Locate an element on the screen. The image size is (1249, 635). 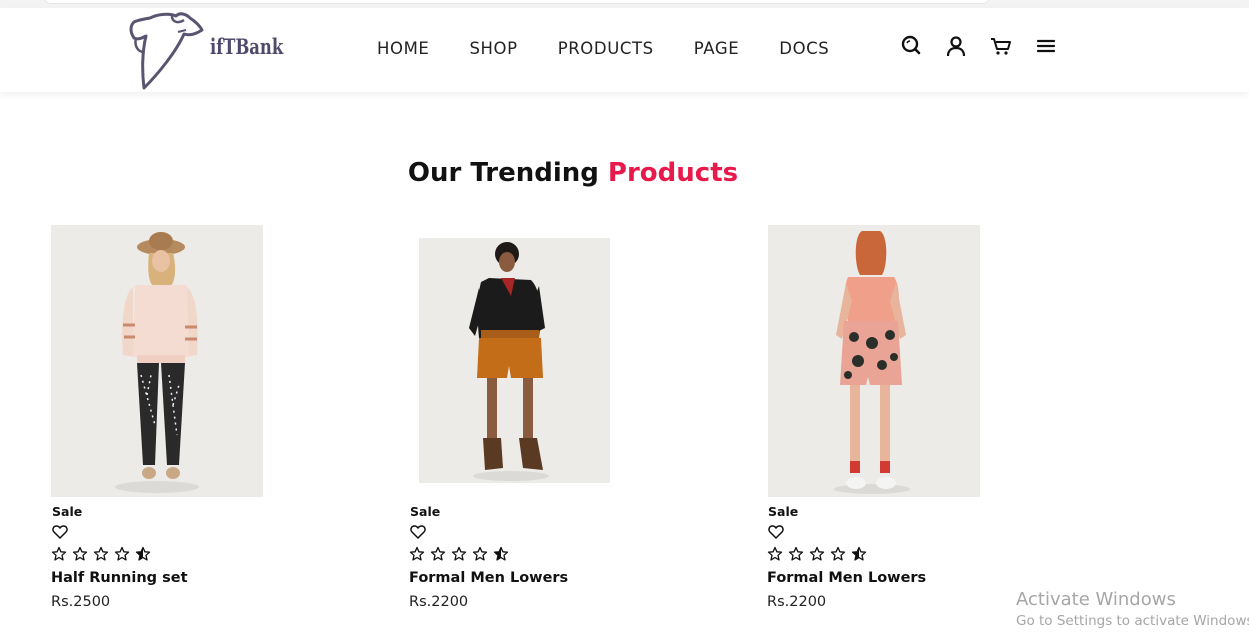
nav-item-shop: SHOP is located at coordinates (493, 48).